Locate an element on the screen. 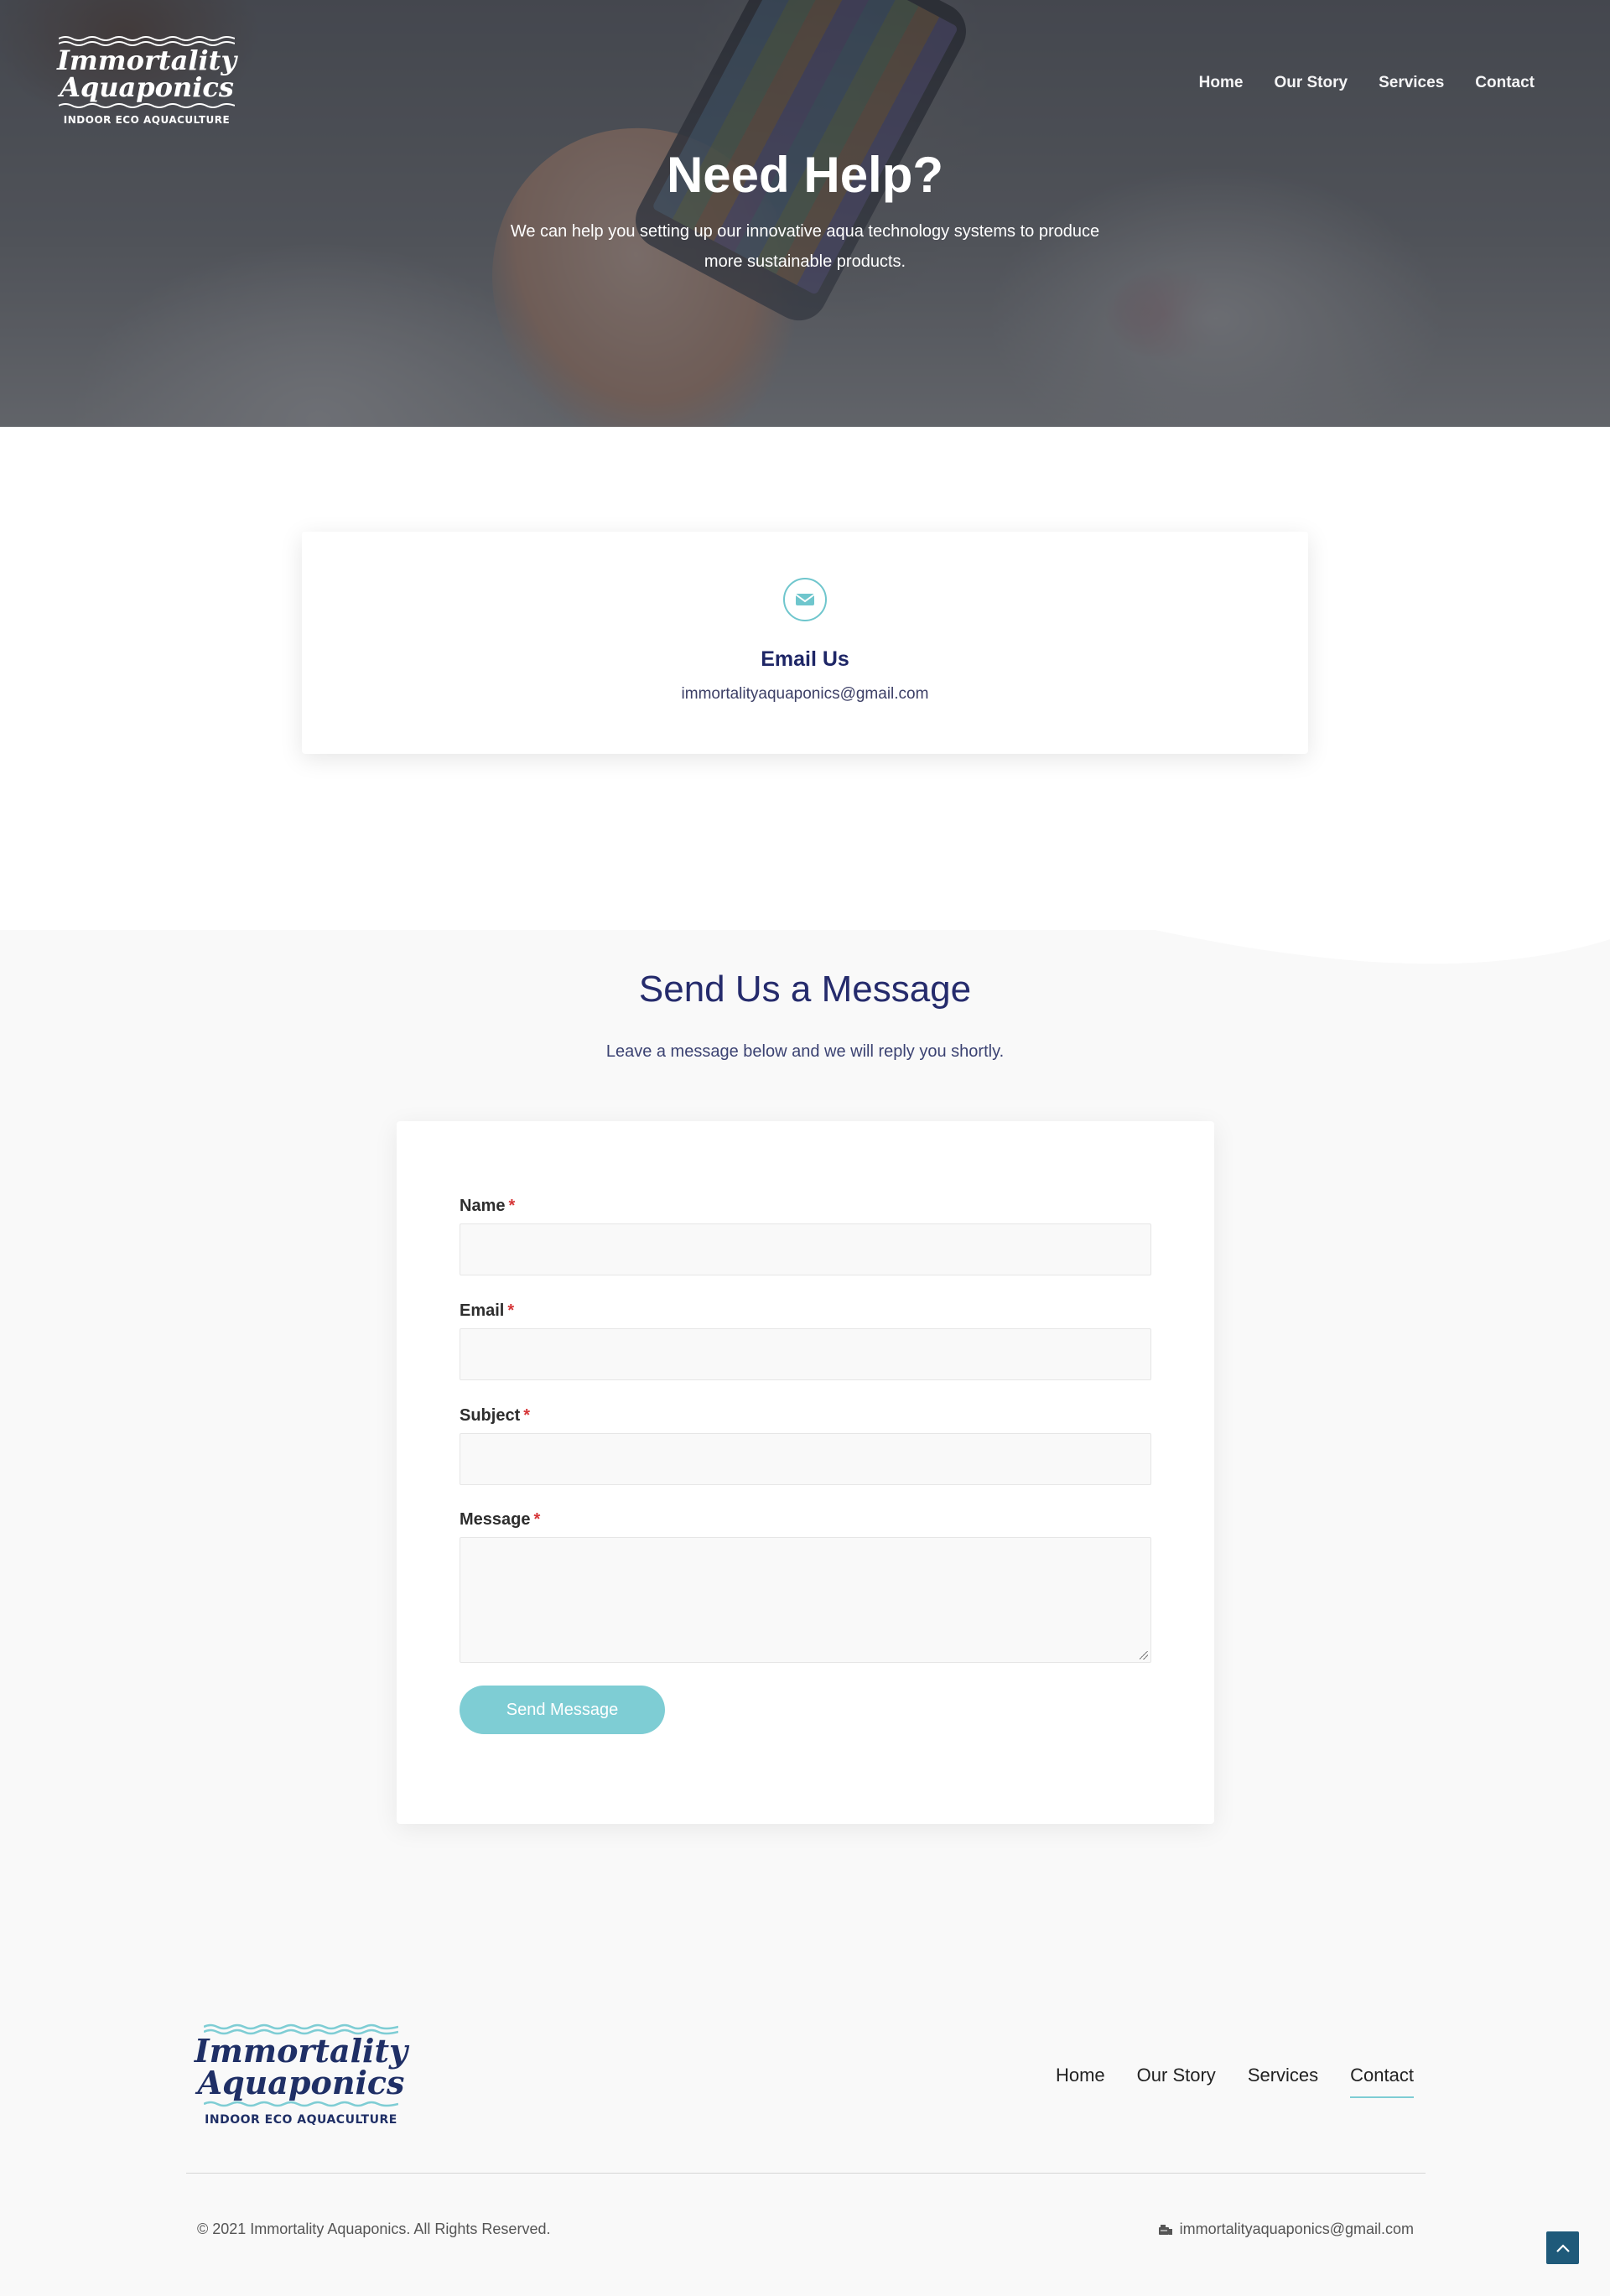  scroll-to-top-button is located at coordinates (1562, 2247).